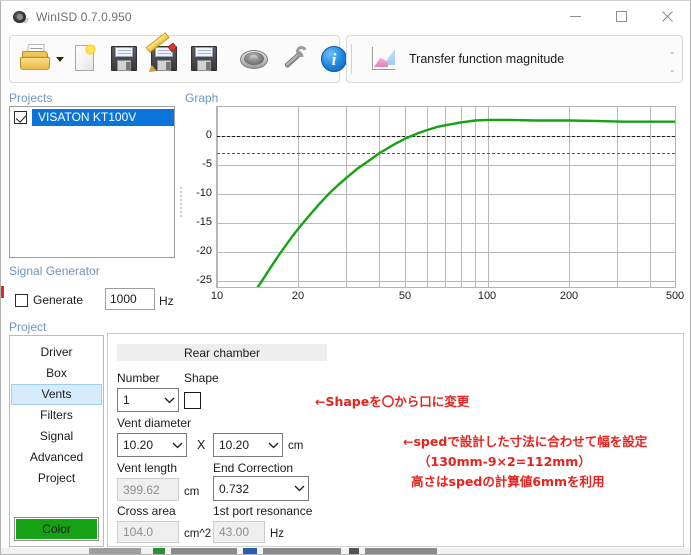  Describe the element at coordinates (675, 296) in the screenshot. I see `x-tick-label: 500` at that location.